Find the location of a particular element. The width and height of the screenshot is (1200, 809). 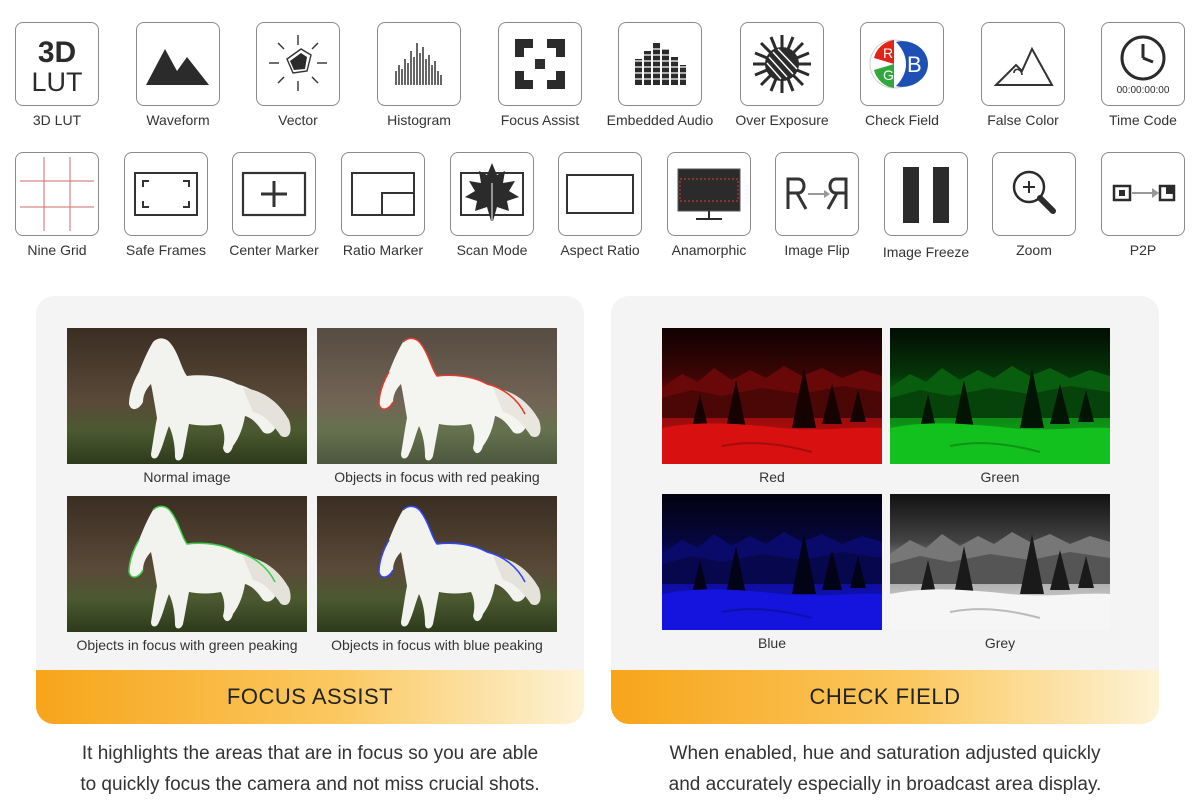

safe-frames-icon is located at coordinates (166, 194).